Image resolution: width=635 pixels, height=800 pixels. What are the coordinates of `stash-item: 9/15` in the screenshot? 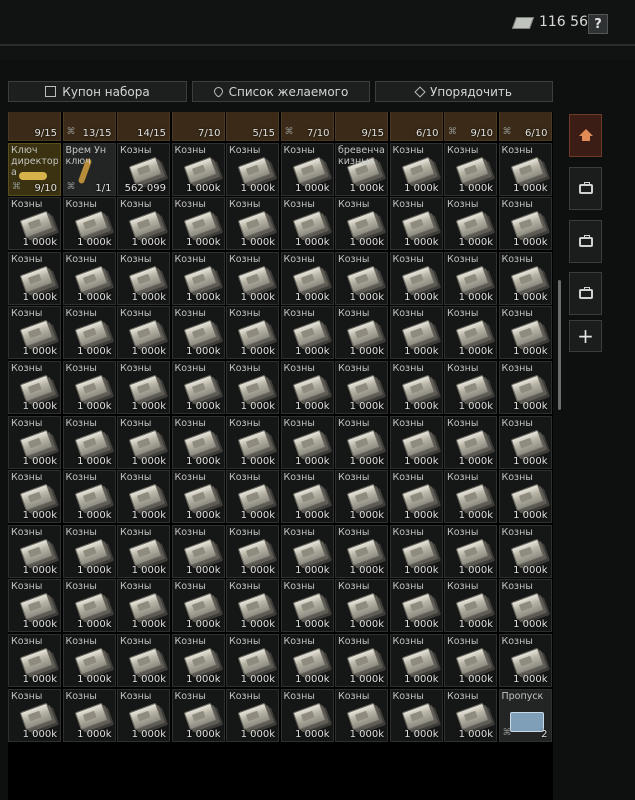 It's located at (34, 126).